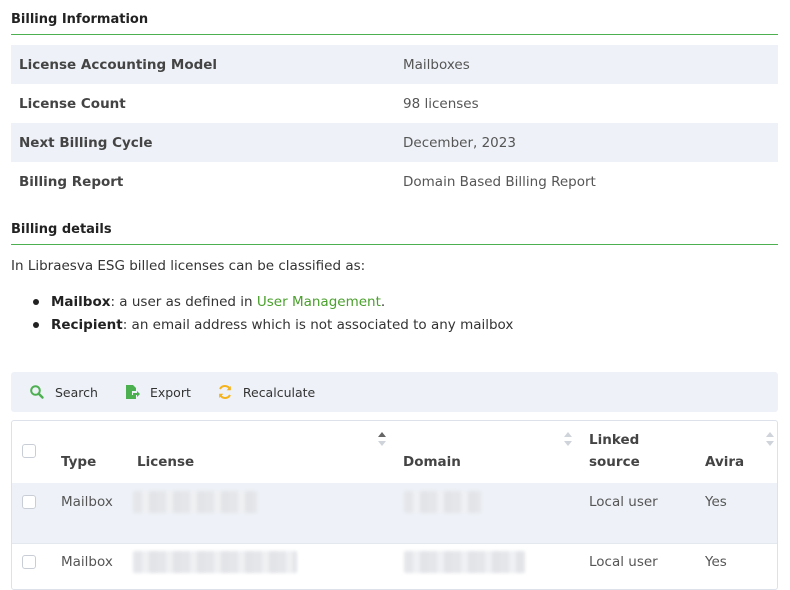 The width and height of the screenshot is (790, 590). Describe the element at coordinates (37, 392) in the screenshot. I see `search-icon` at that location.